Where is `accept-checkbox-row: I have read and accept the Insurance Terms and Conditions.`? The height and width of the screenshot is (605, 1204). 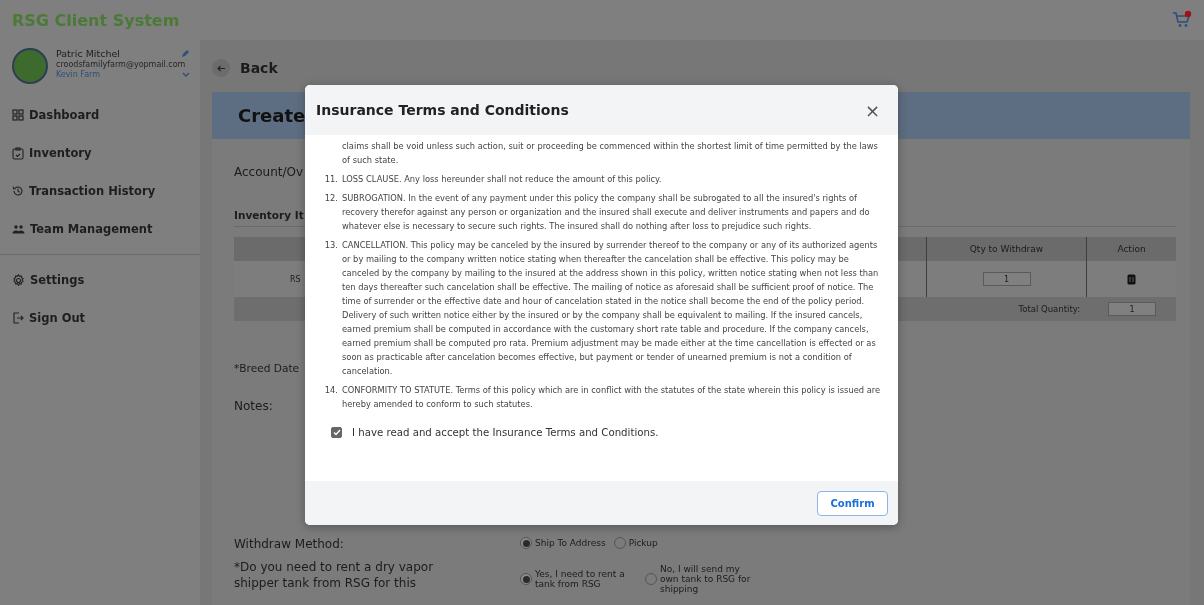 accept-checkbox-row: I have read and accept the Insurance Terms and Conditions. is located at coordinates (495, 432).